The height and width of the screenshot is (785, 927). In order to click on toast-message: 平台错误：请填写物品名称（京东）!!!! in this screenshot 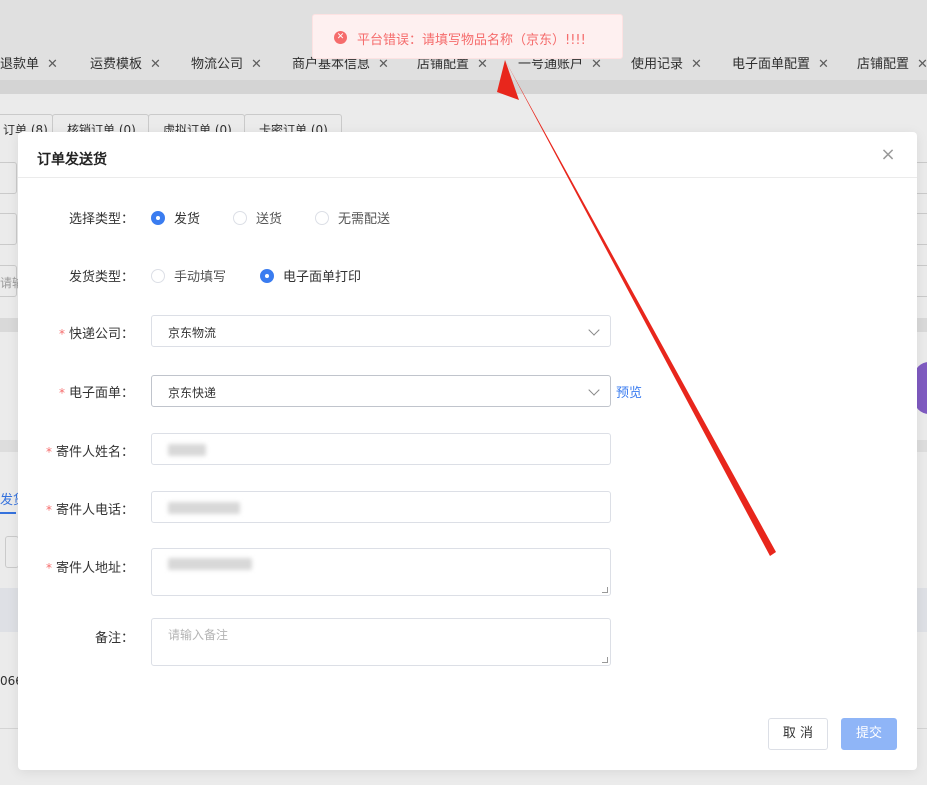, I will do `click(471, 40)`.